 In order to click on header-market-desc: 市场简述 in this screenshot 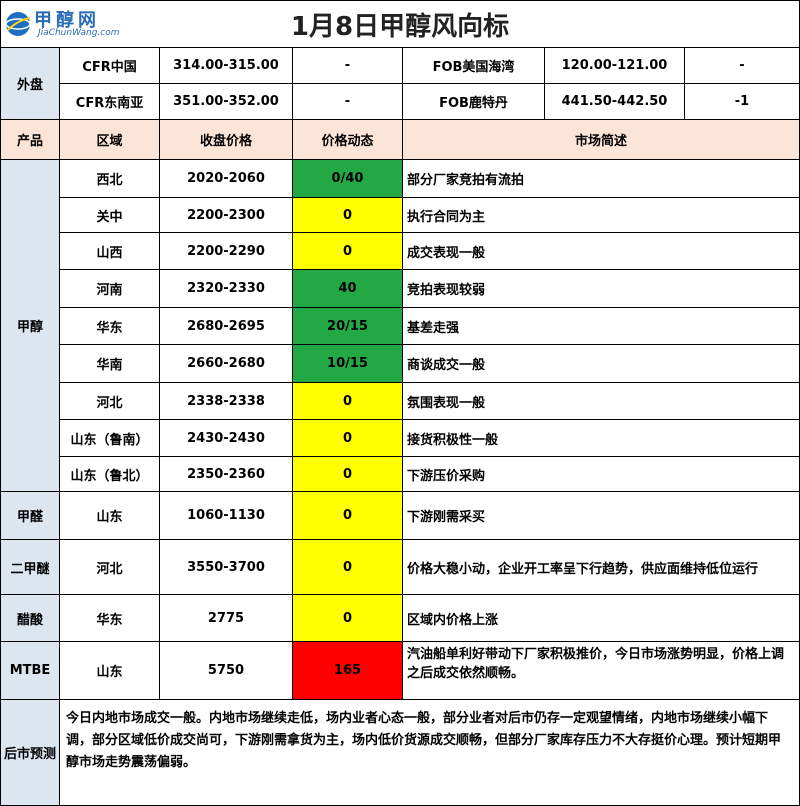, I will do `click(601, 140)`.